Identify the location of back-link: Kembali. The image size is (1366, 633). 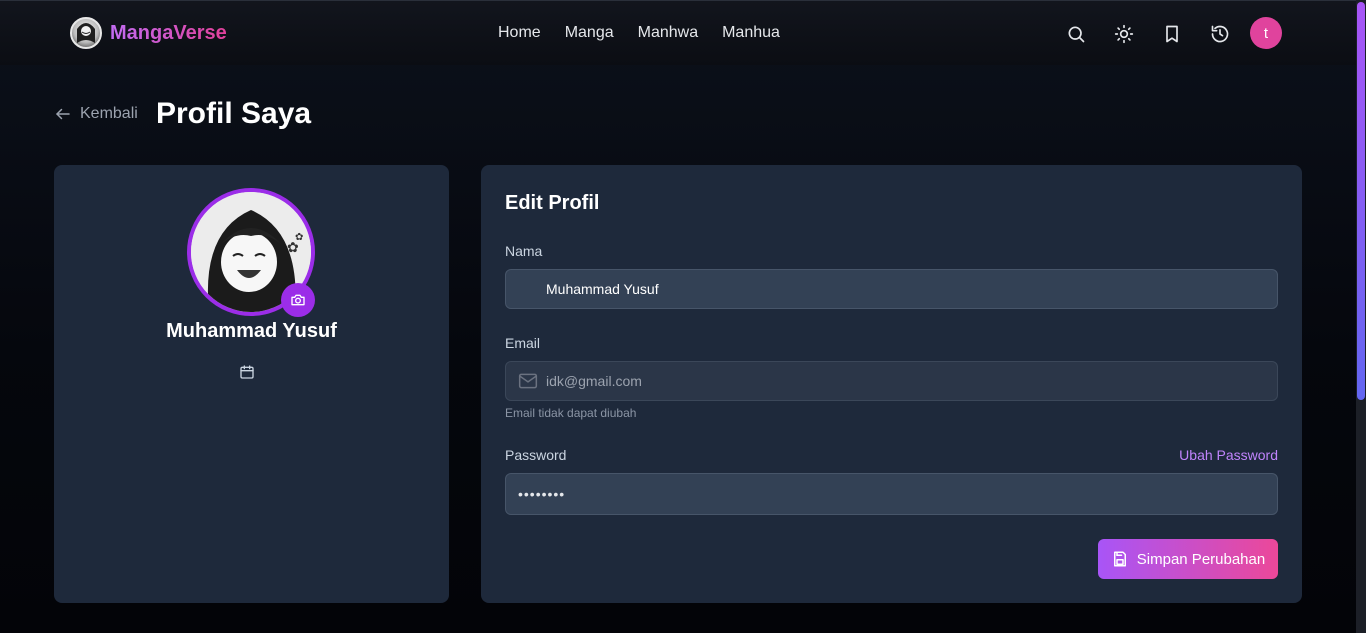
(96, 114).